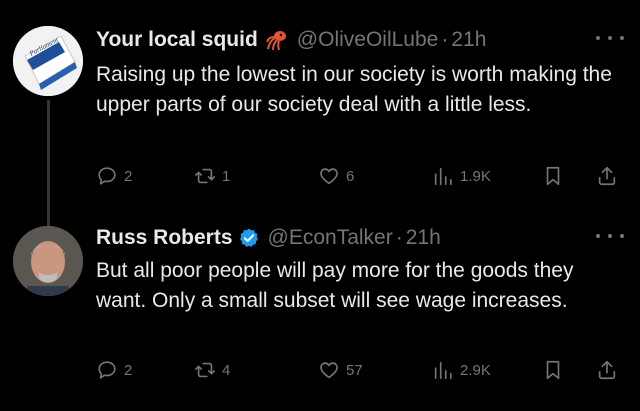 The image size is (640, 411). What do you see at coordinates (48, 167) in the screenshot?
I see `thread-line` at bounding box center [48, 167].